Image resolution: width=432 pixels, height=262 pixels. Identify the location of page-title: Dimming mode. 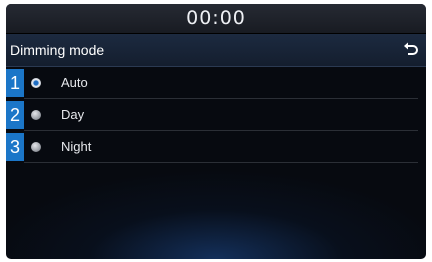
(57, 50).